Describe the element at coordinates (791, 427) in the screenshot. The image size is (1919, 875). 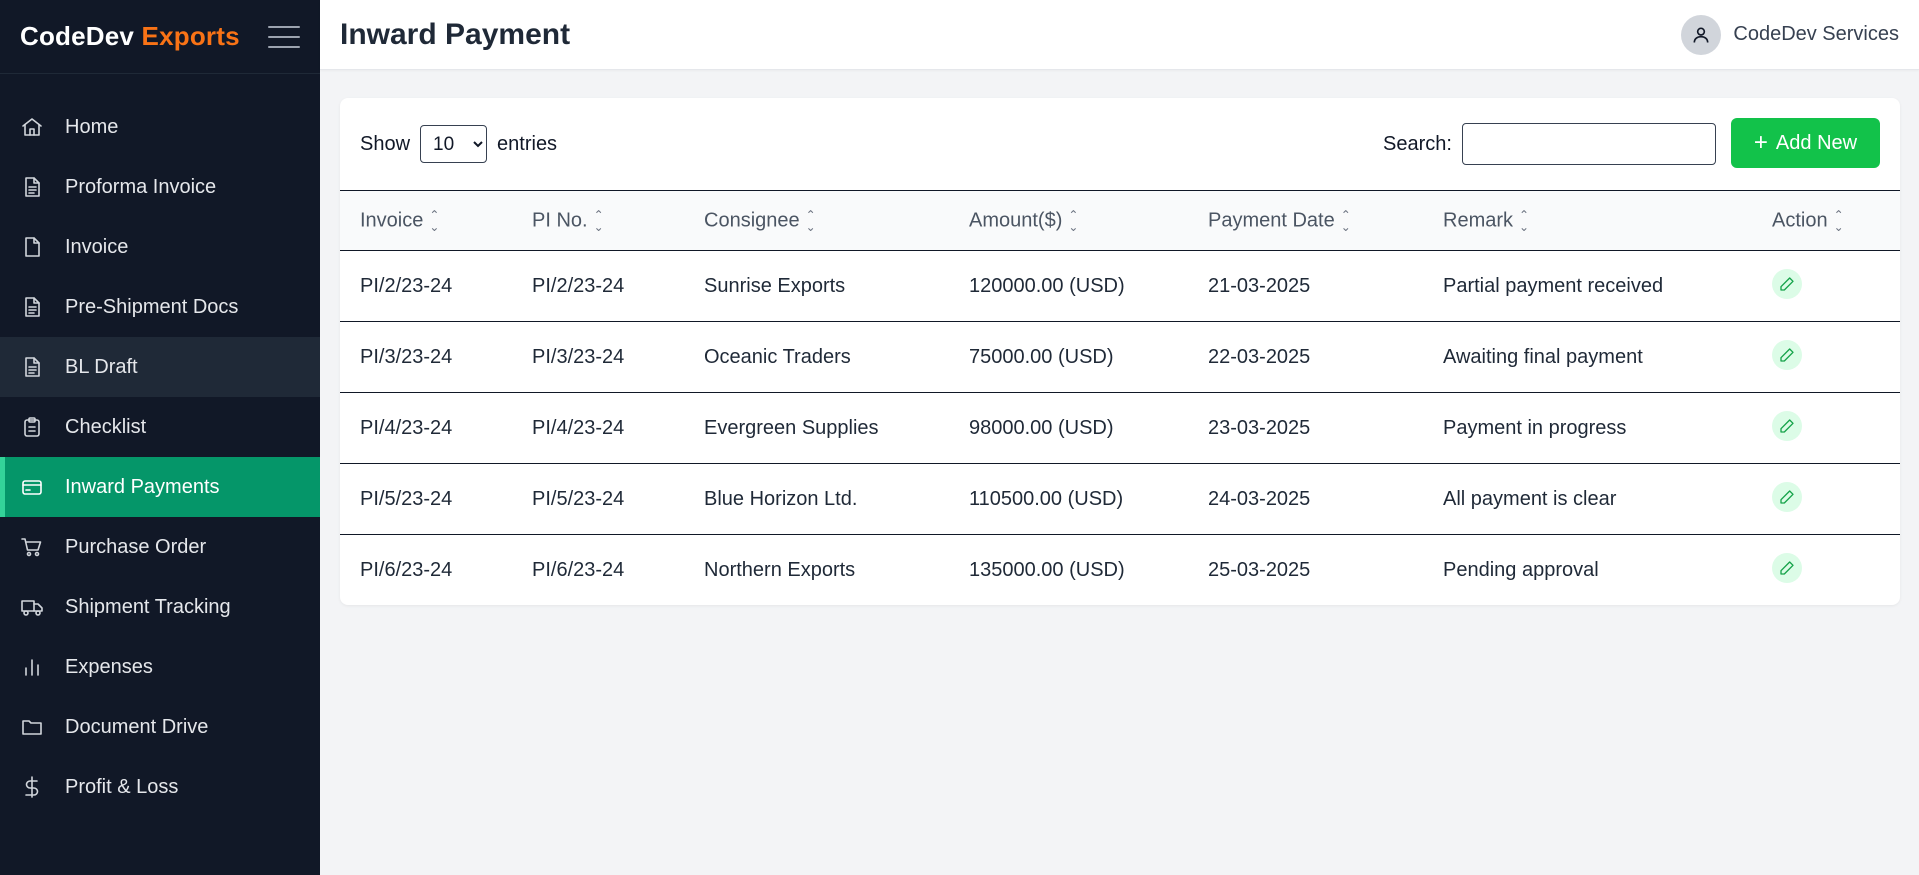
I see `cell-consignee: Evergreen Supplies` at that location.